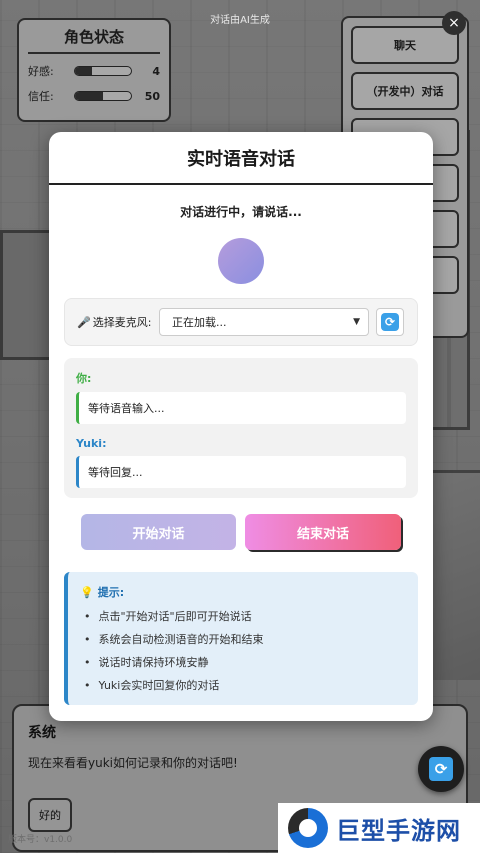 The image size is (480, 853). What do you see at coordinates (241, 532) in the screenshot?
I see `action-buttons: 开始对话 结束对话` at bounding box center [241, 532].